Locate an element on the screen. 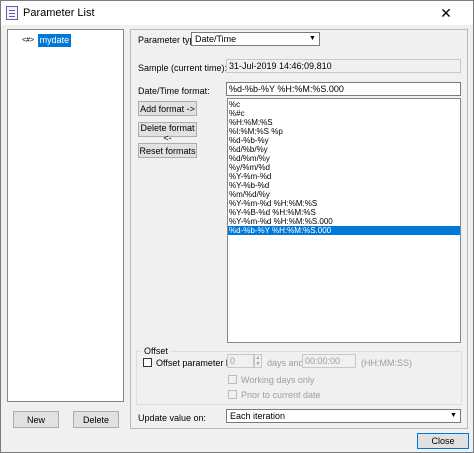  tree-item-mydate: <#> mydate is located at coordinates (47, 40).